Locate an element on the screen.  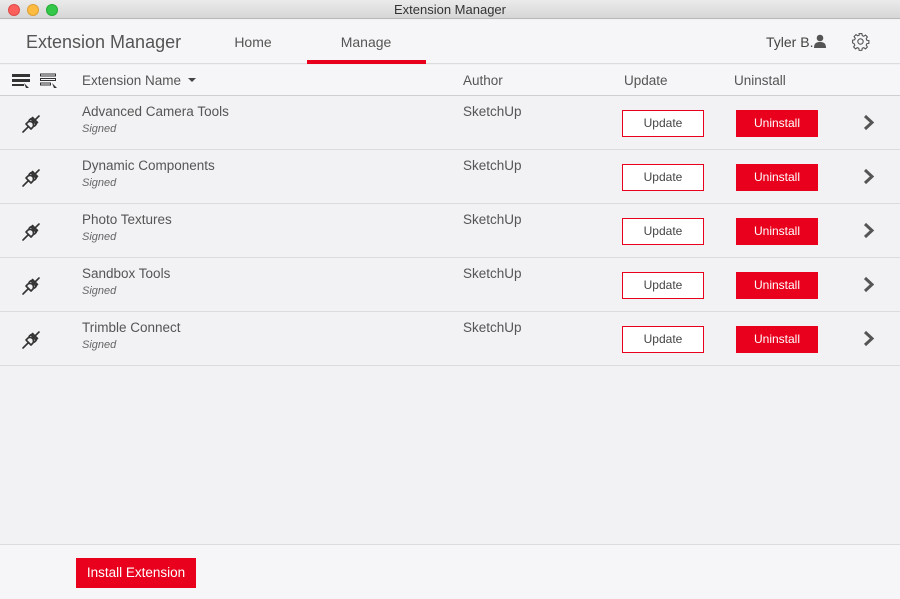
extension-name: Photo Textures is located at coordinates (127, 219).